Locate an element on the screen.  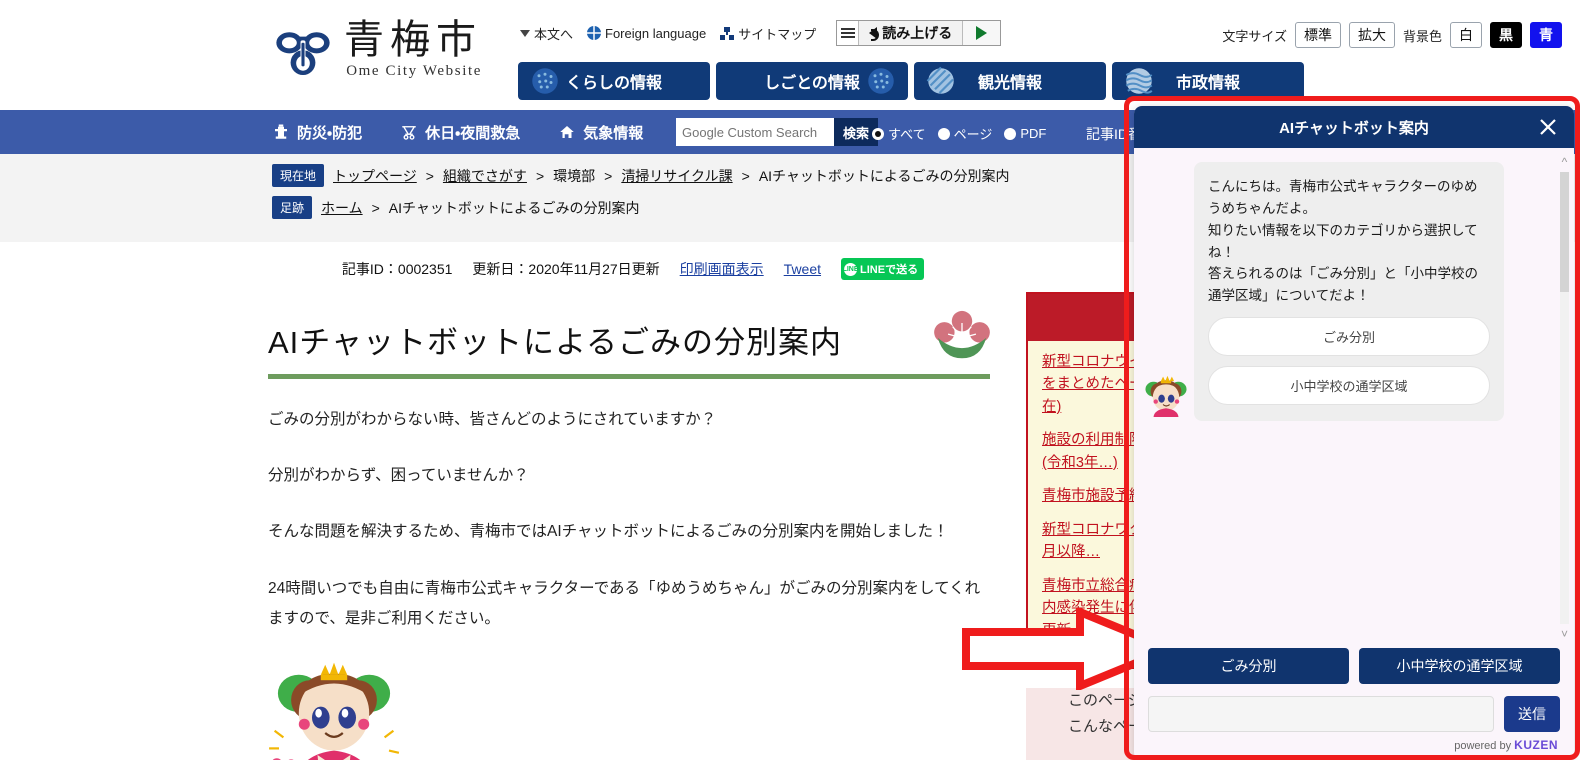
action-button-tsugaku: 小中学校の通学区域 is located at coordinates (1459, 666).